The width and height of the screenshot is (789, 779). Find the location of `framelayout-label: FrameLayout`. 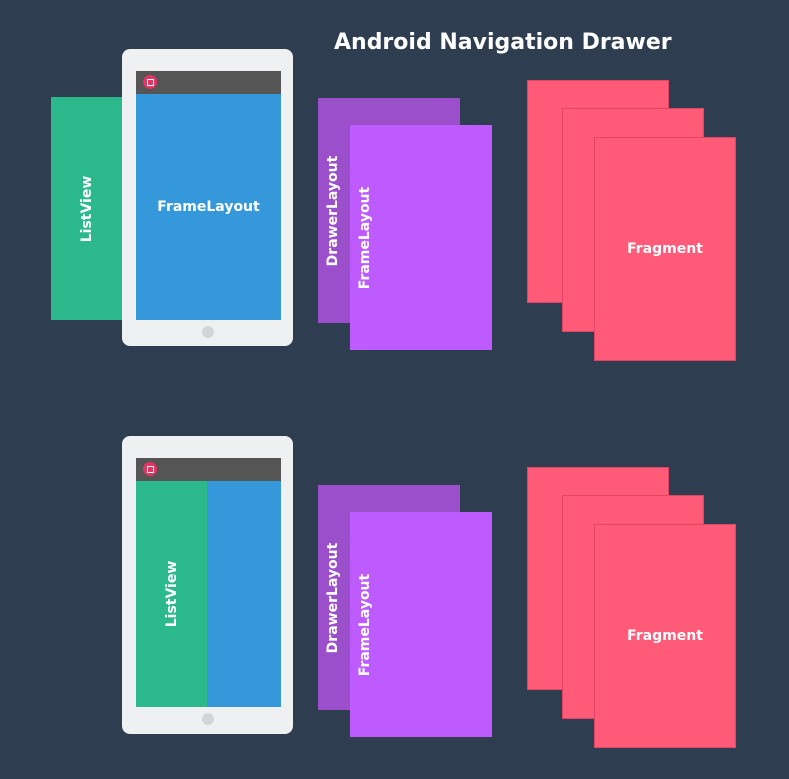

framelayout-label: FrameLayout is located at coordinates (208, 207).